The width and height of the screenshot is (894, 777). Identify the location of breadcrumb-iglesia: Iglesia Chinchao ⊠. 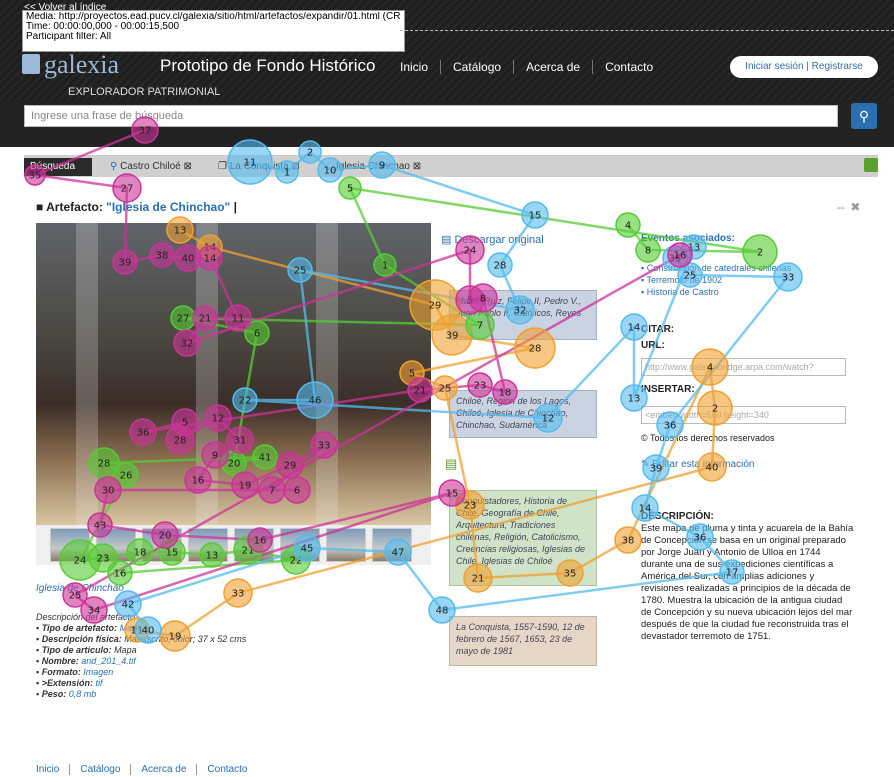
(378, 167).